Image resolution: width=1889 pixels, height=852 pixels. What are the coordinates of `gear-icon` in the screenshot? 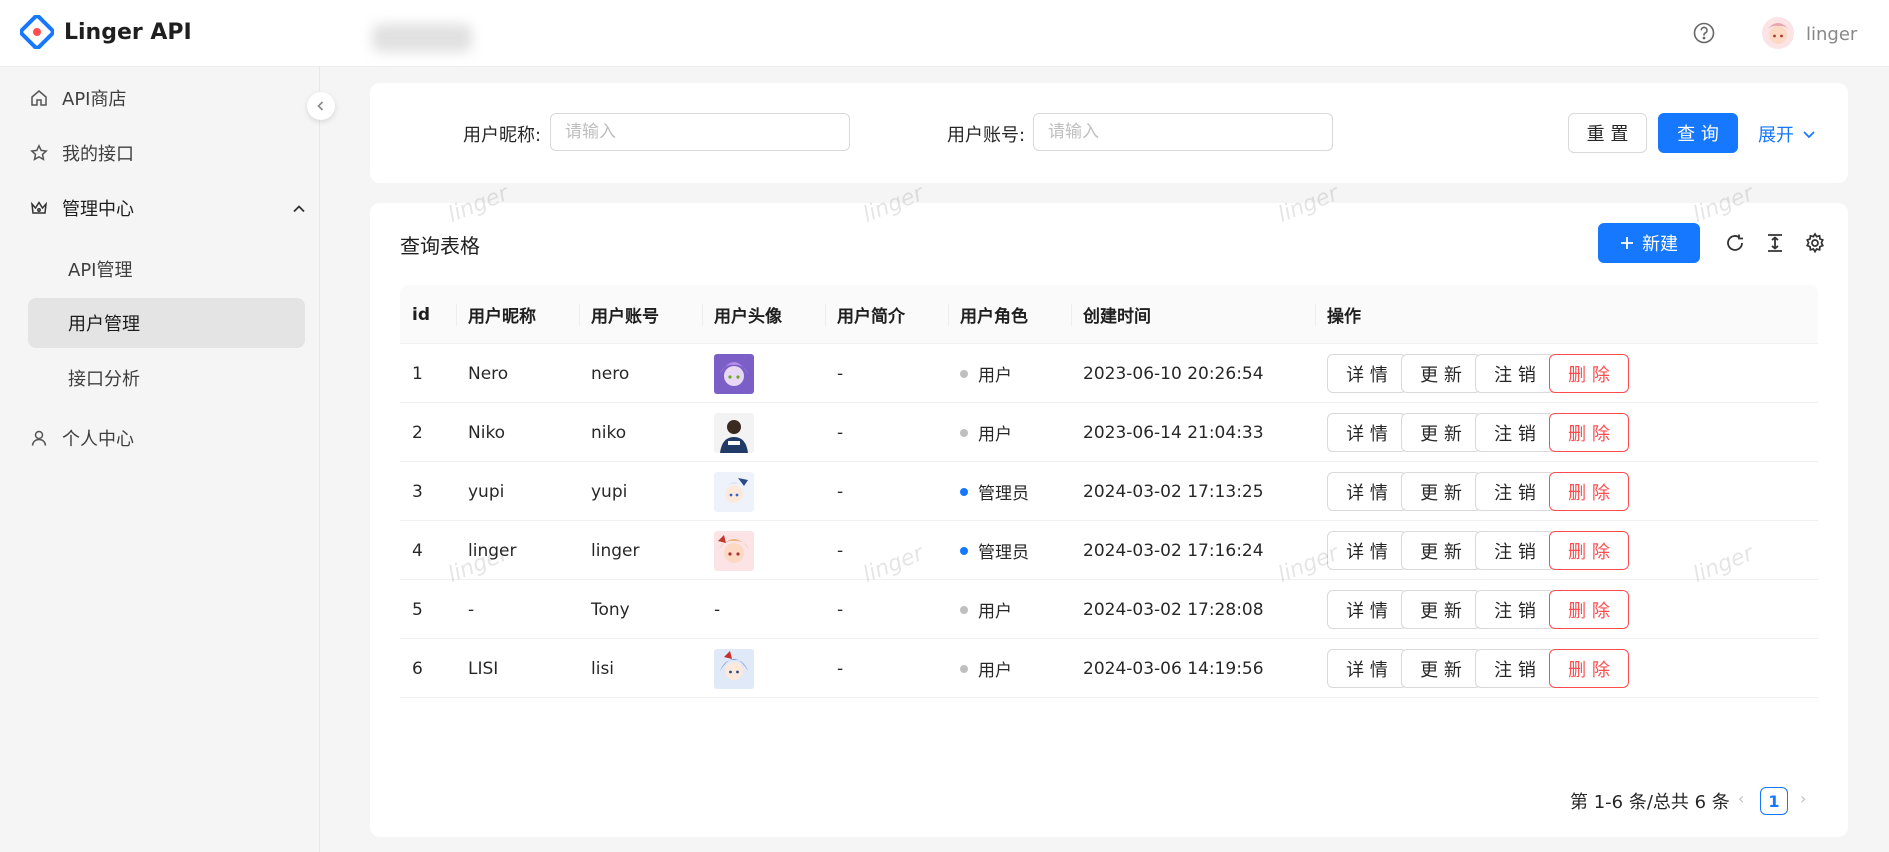 It's located at (1815, 243).